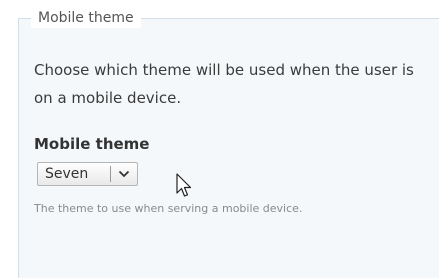  What do you see at coordinates (184, 185) in the screenshot?
I see `mouse-pointer-icon` at bounding box center [184, 185].